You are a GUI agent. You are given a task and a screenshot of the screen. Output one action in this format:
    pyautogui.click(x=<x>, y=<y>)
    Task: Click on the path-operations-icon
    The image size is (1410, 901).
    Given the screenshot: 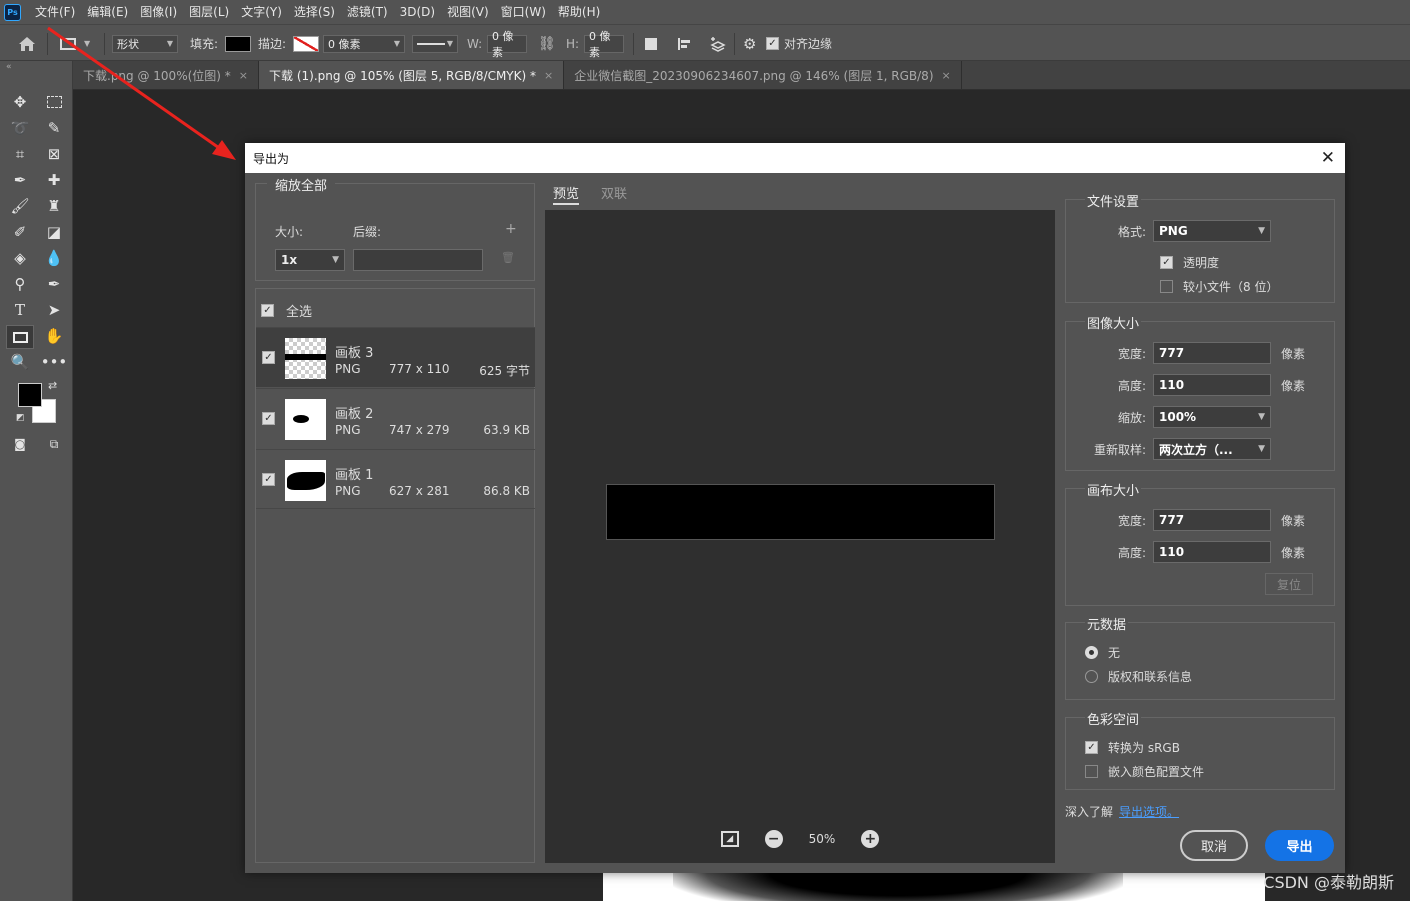 What is the action you would take?
    pyautogui.click(x=651, y=43)
    